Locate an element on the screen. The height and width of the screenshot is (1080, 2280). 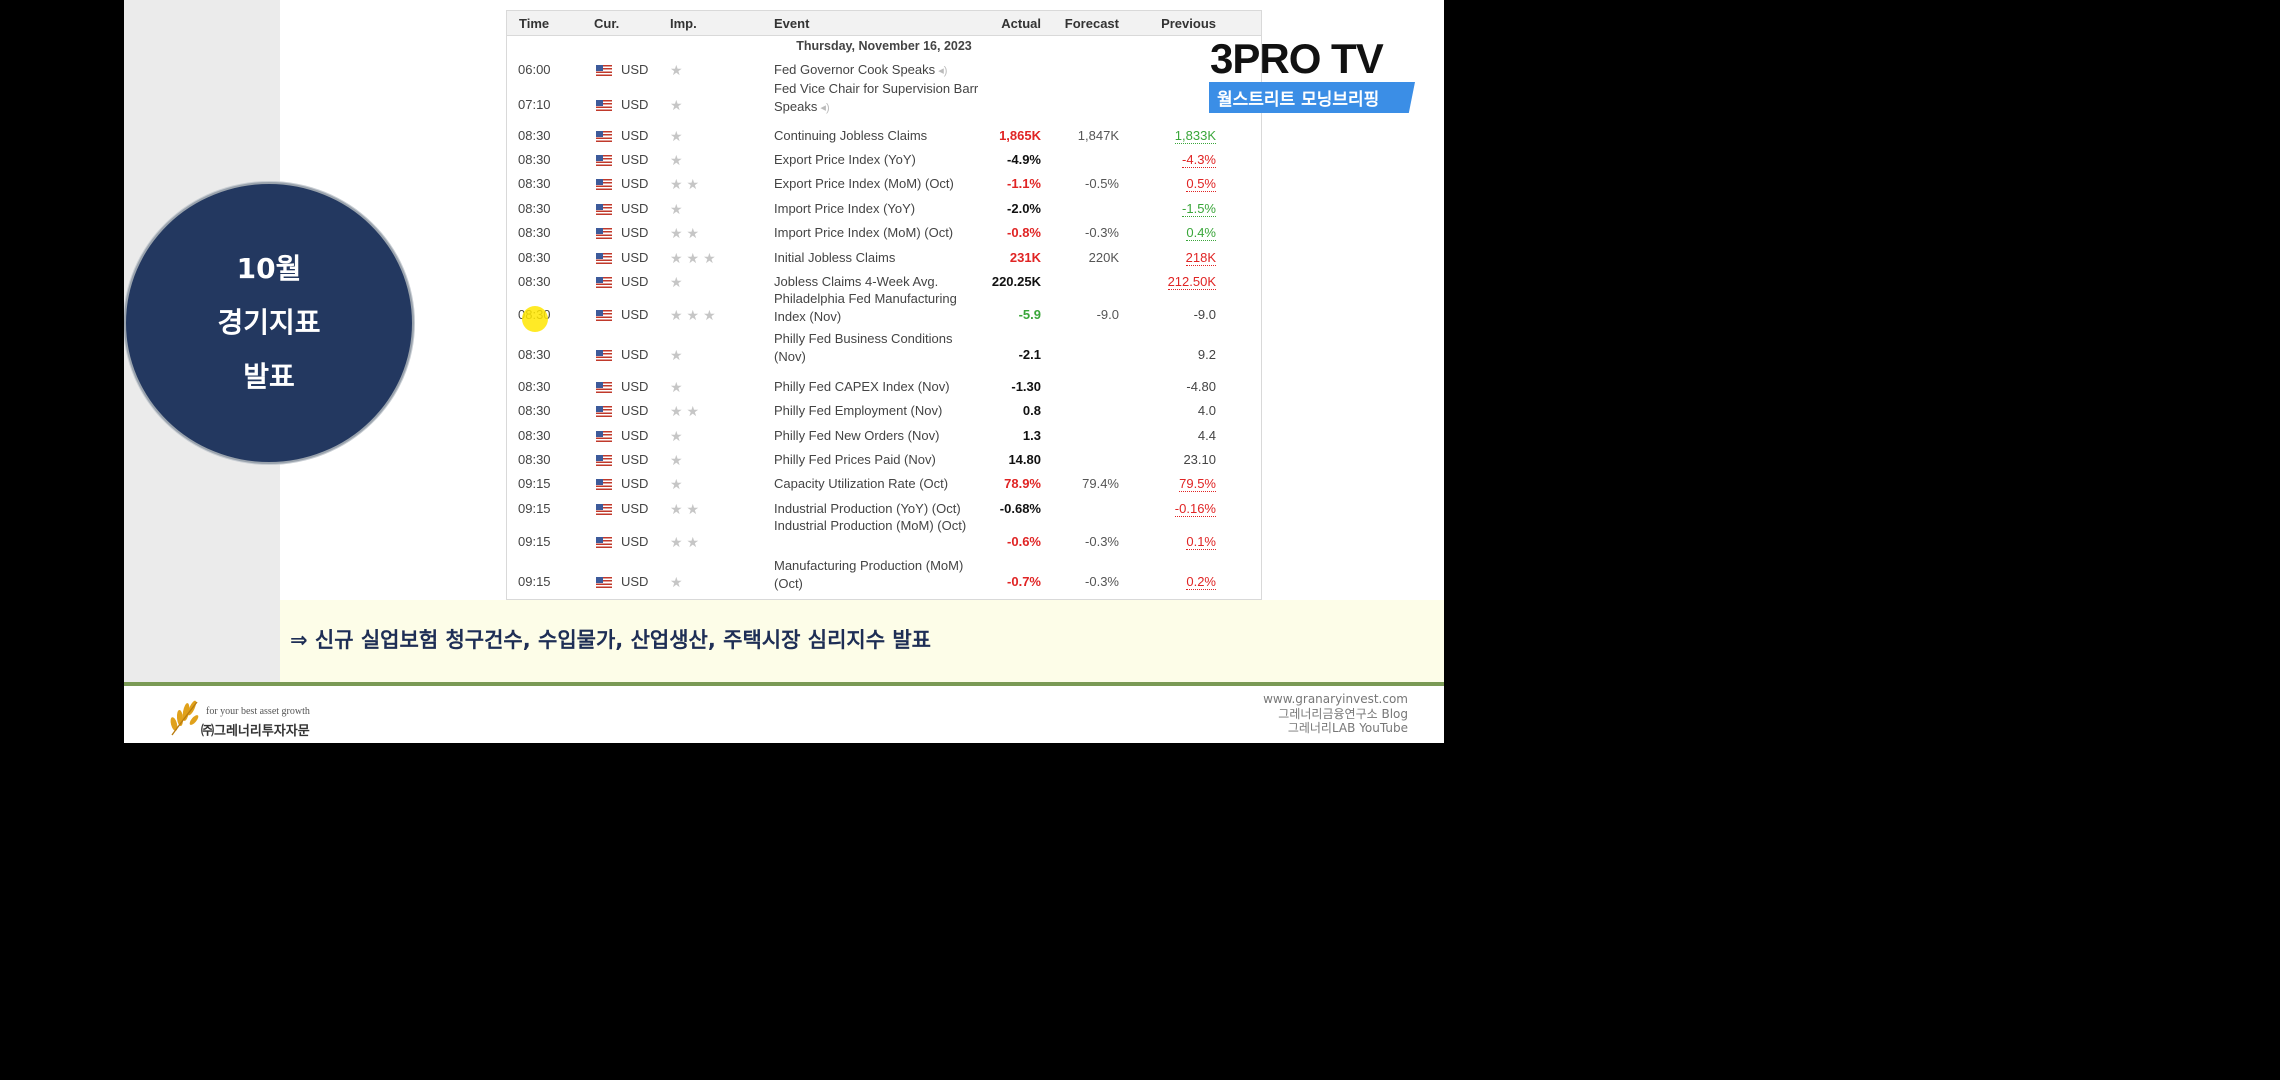
brand-tagline: for your best asset growth is located at coordinates (258, 711).